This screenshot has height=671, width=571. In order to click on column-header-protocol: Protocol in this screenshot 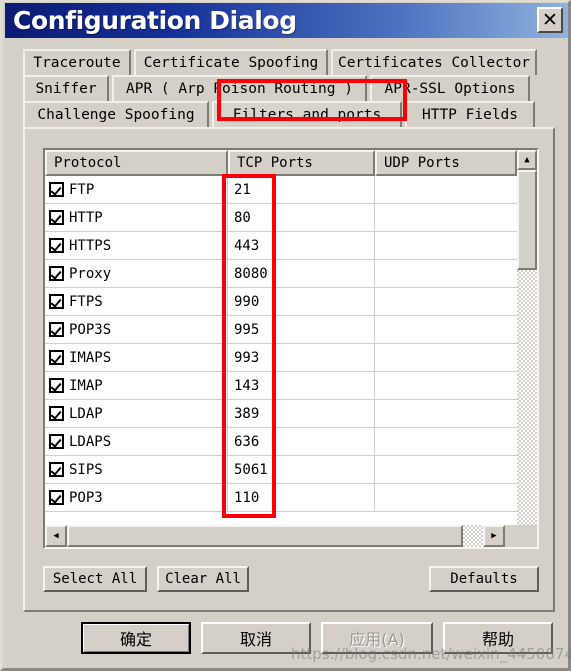, I will do `click(136, 163)`.